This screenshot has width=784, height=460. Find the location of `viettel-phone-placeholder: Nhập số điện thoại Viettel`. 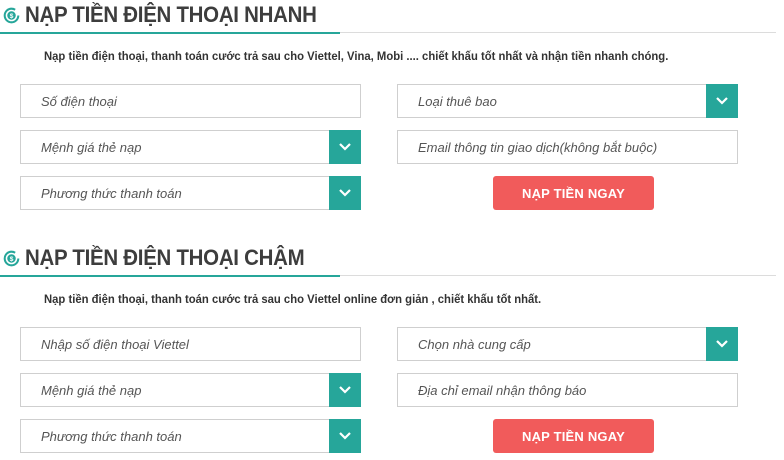

viettel-phone-placeholder: Nhập số điện thoại Viettel is located at coordinates (115, 344).